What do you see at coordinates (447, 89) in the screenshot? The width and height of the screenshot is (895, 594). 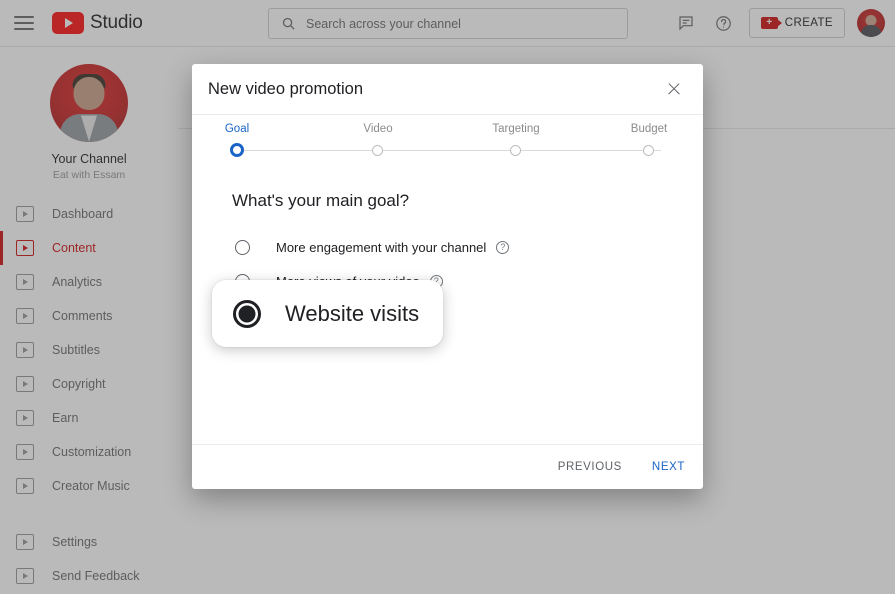 I see `dialog-header: New video promotion` at bounding box center [447, 89].